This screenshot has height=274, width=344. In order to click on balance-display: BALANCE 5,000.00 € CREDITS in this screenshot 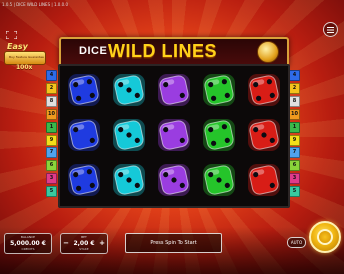, I will do `click(28, 243)`.